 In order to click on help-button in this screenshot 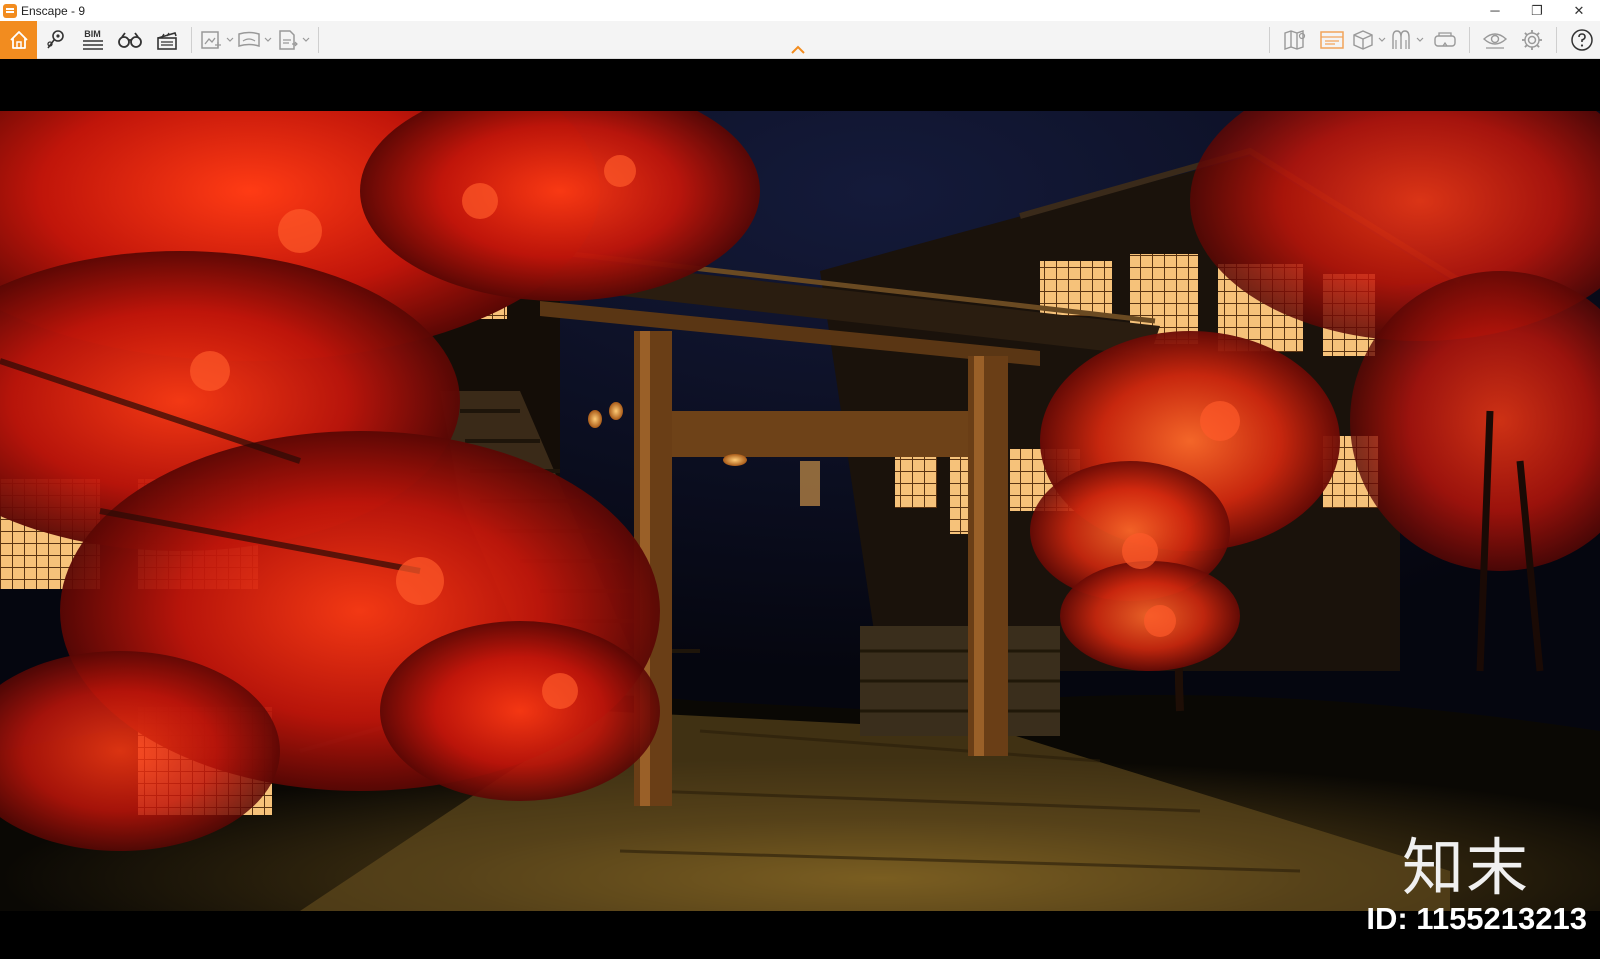, I will do `click(1581, 40)`.